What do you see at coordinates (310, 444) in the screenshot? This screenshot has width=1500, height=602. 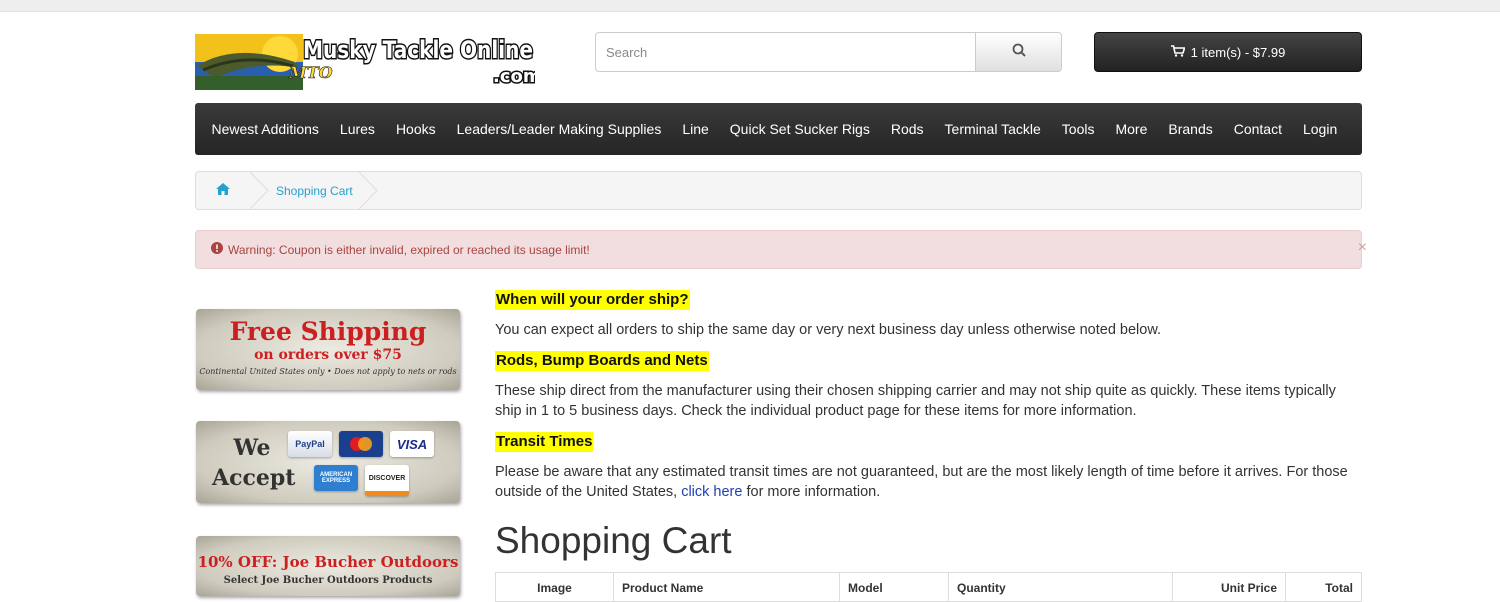 I see `paypal-card: PayPal` at bounding box center [310, 444].